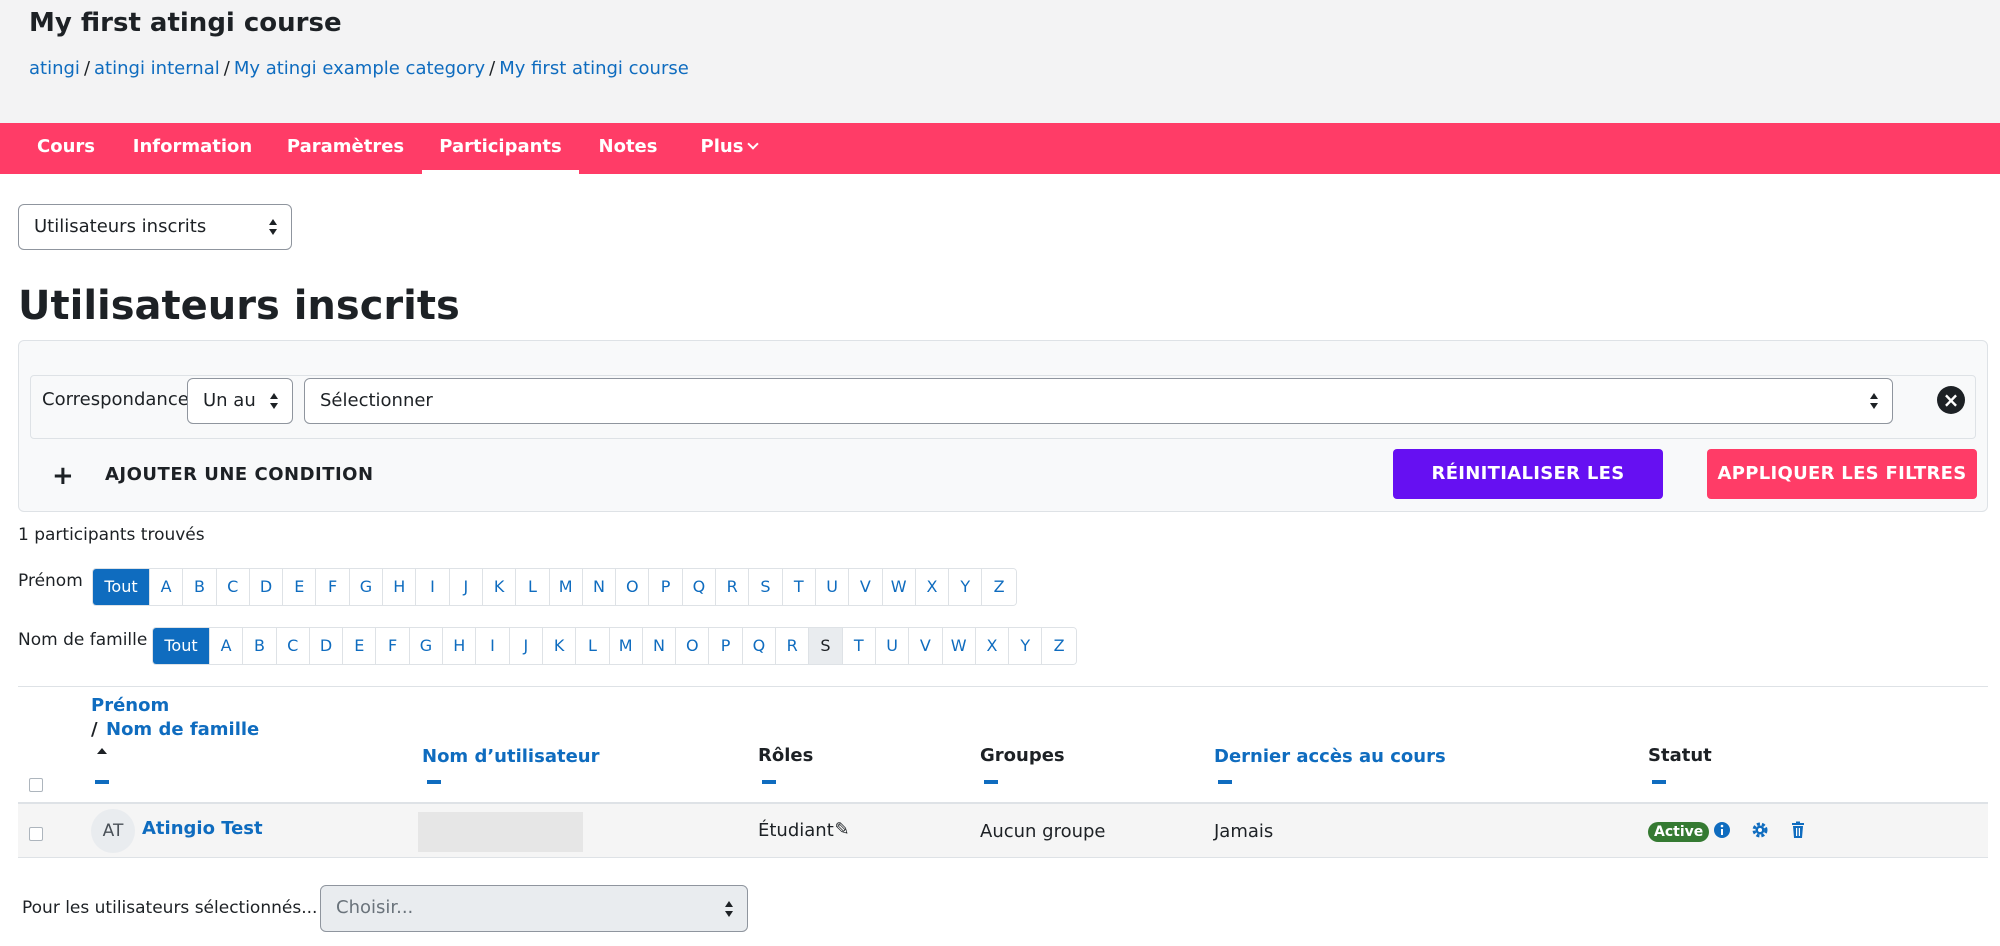  What do you see at coordinates (400, 587) in the screenshot?
I see `firstname-initial-h: H` at bounding box center [400, 587].